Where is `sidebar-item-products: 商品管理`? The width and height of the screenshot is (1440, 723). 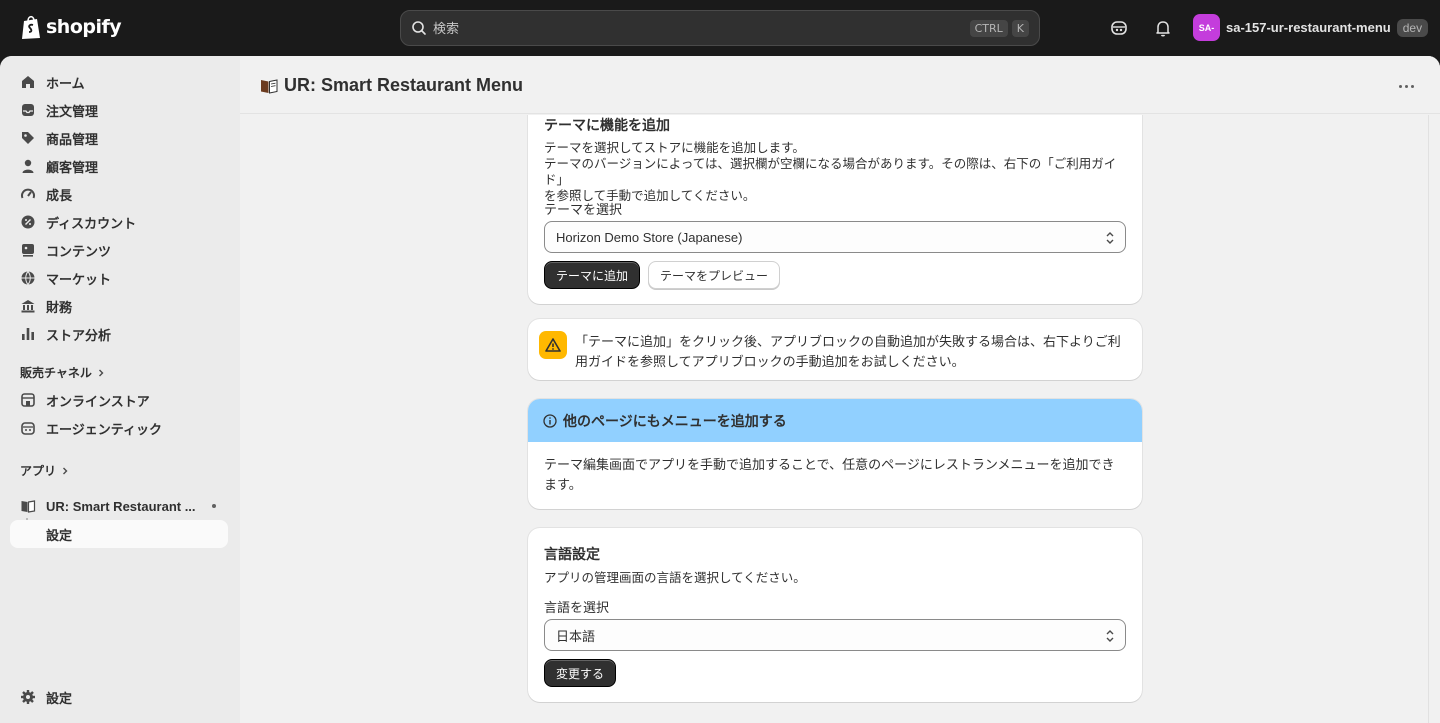
sidebar-item-products: 商品管理 is located at coordinates (119, 138).